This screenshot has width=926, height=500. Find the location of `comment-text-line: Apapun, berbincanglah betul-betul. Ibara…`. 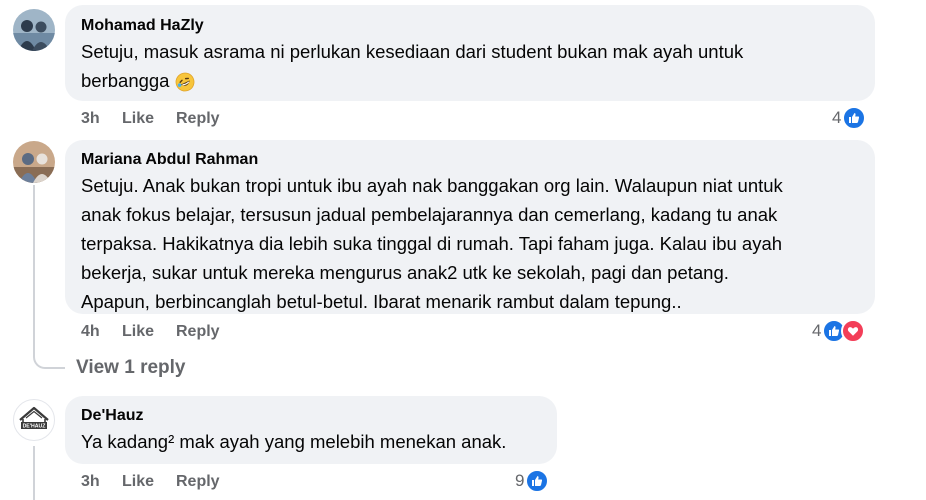

comment-text-line: Apapun, berbincanglah betul-betul. Ibara… is located at coordinates (381, 301).